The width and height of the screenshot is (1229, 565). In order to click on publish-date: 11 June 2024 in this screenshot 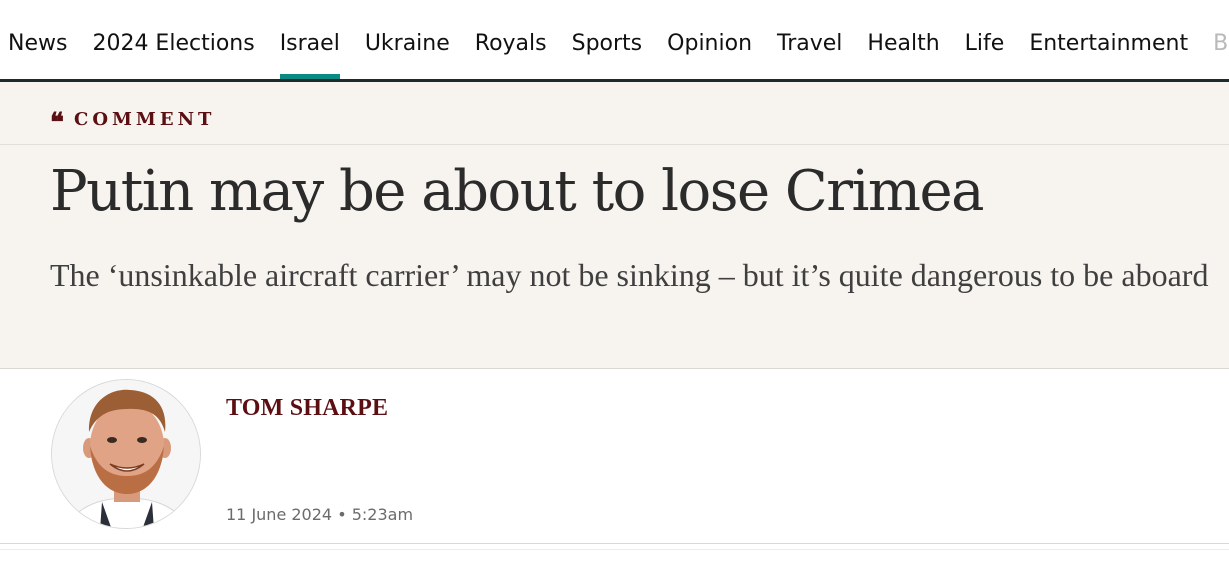, I will do `click(279, 514)`.